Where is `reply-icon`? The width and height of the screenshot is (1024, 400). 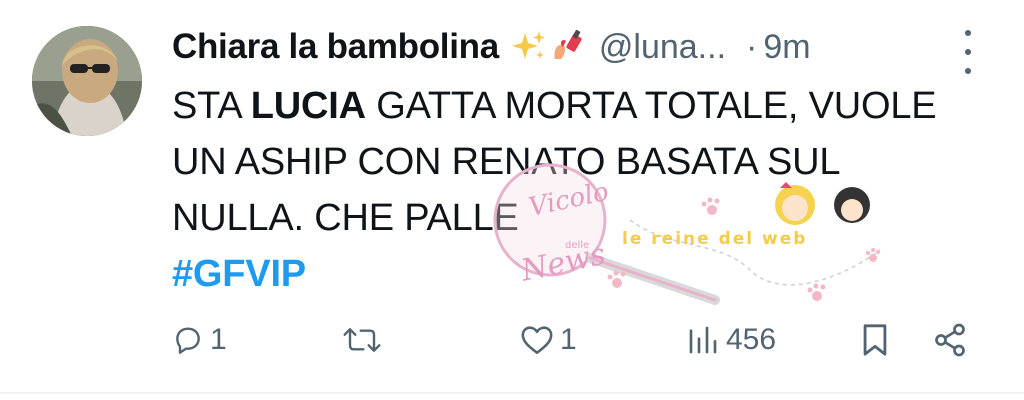
reply-icon is located at coordinates (188, 340).